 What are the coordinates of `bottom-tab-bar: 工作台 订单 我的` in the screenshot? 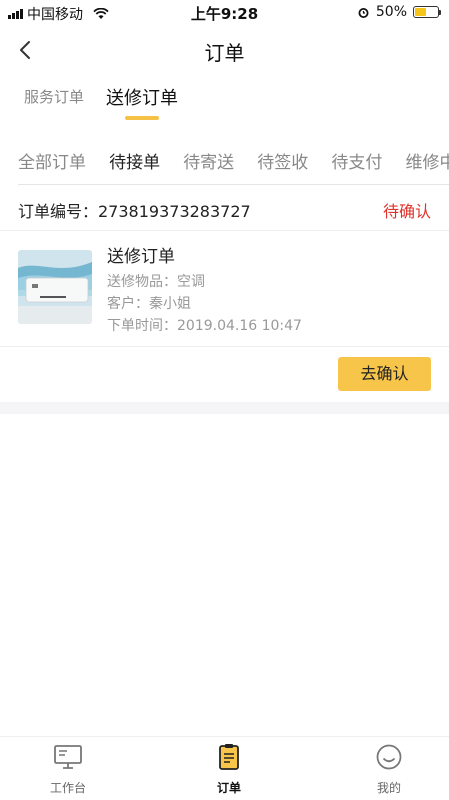 It's located at (224, 768).